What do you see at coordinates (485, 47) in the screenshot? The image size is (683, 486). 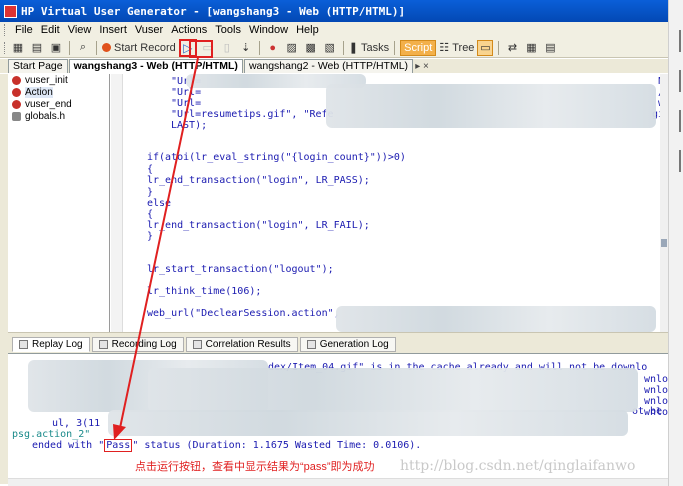 I see `script-layout-icon: ▭` at bounding box center [485, 47].